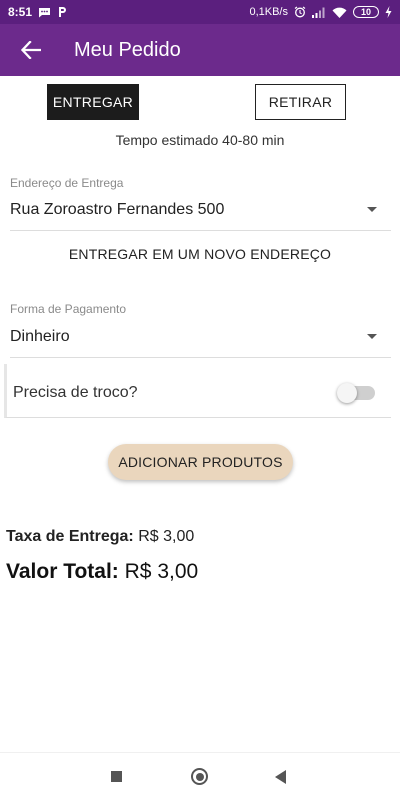 This screenshot has height=800, width=400. I want to click on order-total-label: Valor Total:, so click(62, 571).